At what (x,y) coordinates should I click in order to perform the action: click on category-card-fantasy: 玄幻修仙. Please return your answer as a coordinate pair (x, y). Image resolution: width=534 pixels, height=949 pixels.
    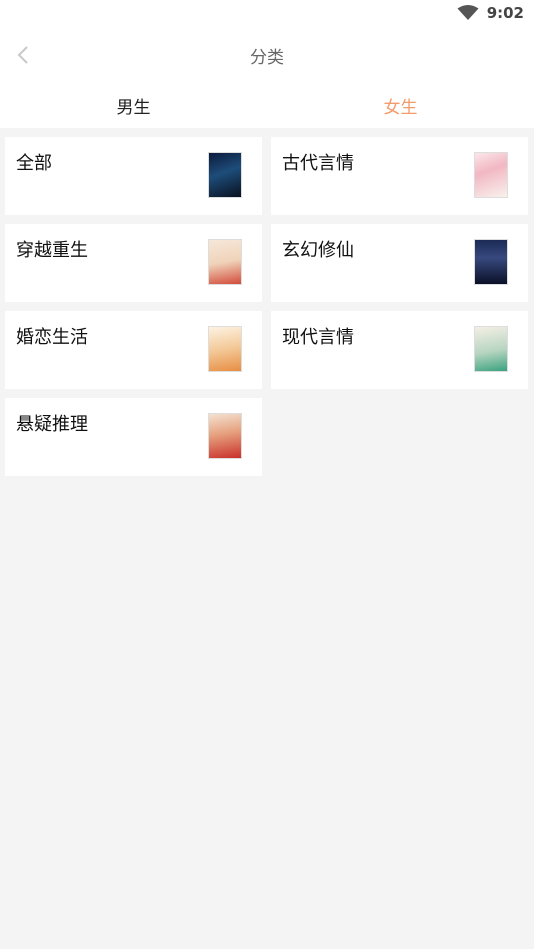
    Looking at the image, I should click on (399, 263).